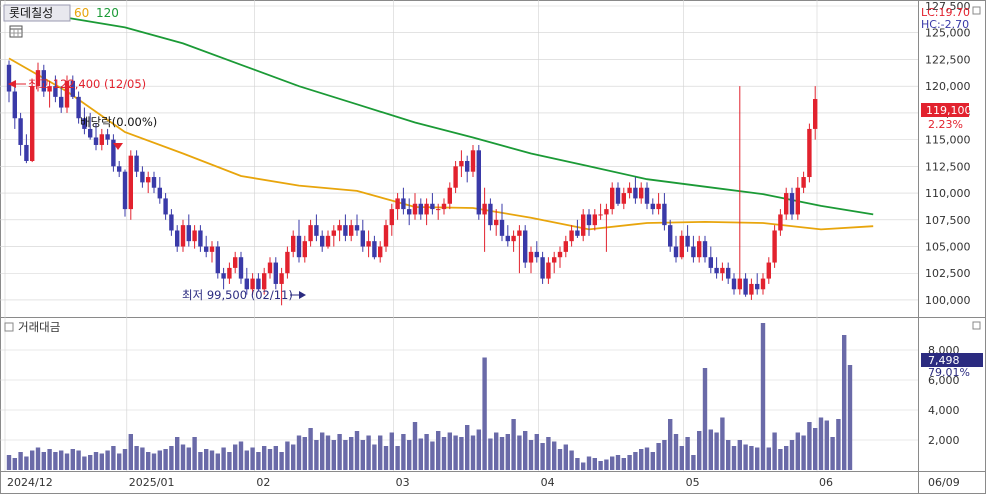  Describe the element at coordinates (976, 10) in the screenshot. I see `top-scroll-marker` at that location.